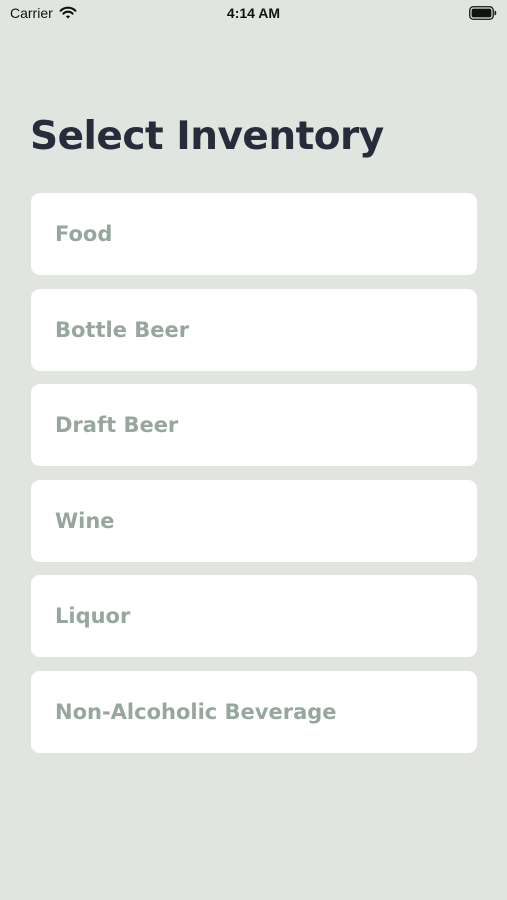 Image resolution: width=507 pixels, height=900 pixels. I want to click on inventory-item-label: Bottle Beer, so click(122, 329).